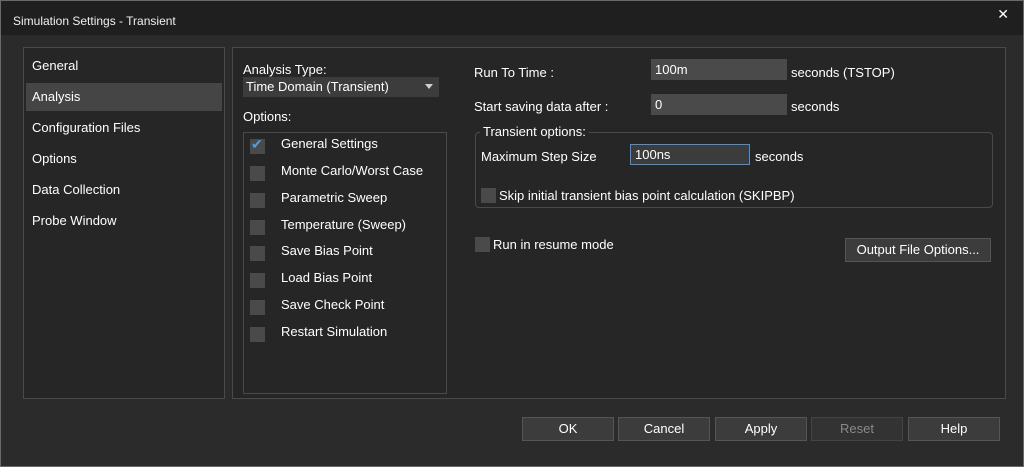  What do you see at coordinates (124, 159) in the screenshot?
I see `sidebar-item-options: Options` at bounding box center [124, 159].